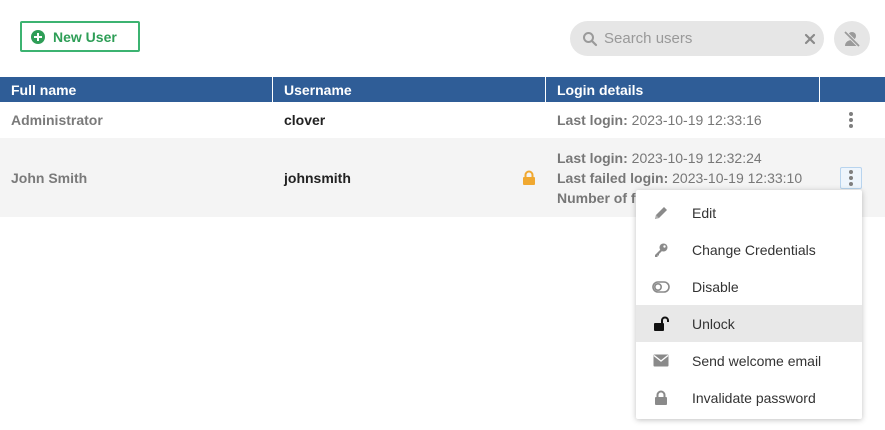 Image resolution: width=885 pixels, height=430 pixels. Describe the element at coordinates (136, 89) in the screenshot. I see `column-header-full-name: Full name` at that location.